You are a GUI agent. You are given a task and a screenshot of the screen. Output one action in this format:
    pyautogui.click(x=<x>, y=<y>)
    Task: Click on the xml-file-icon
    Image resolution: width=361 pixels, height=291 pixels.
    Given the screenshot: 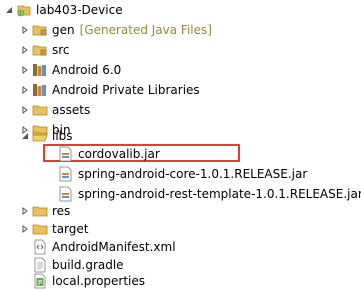 What is the action you would take?
    pyautogui.click(x=40, y=247)
    